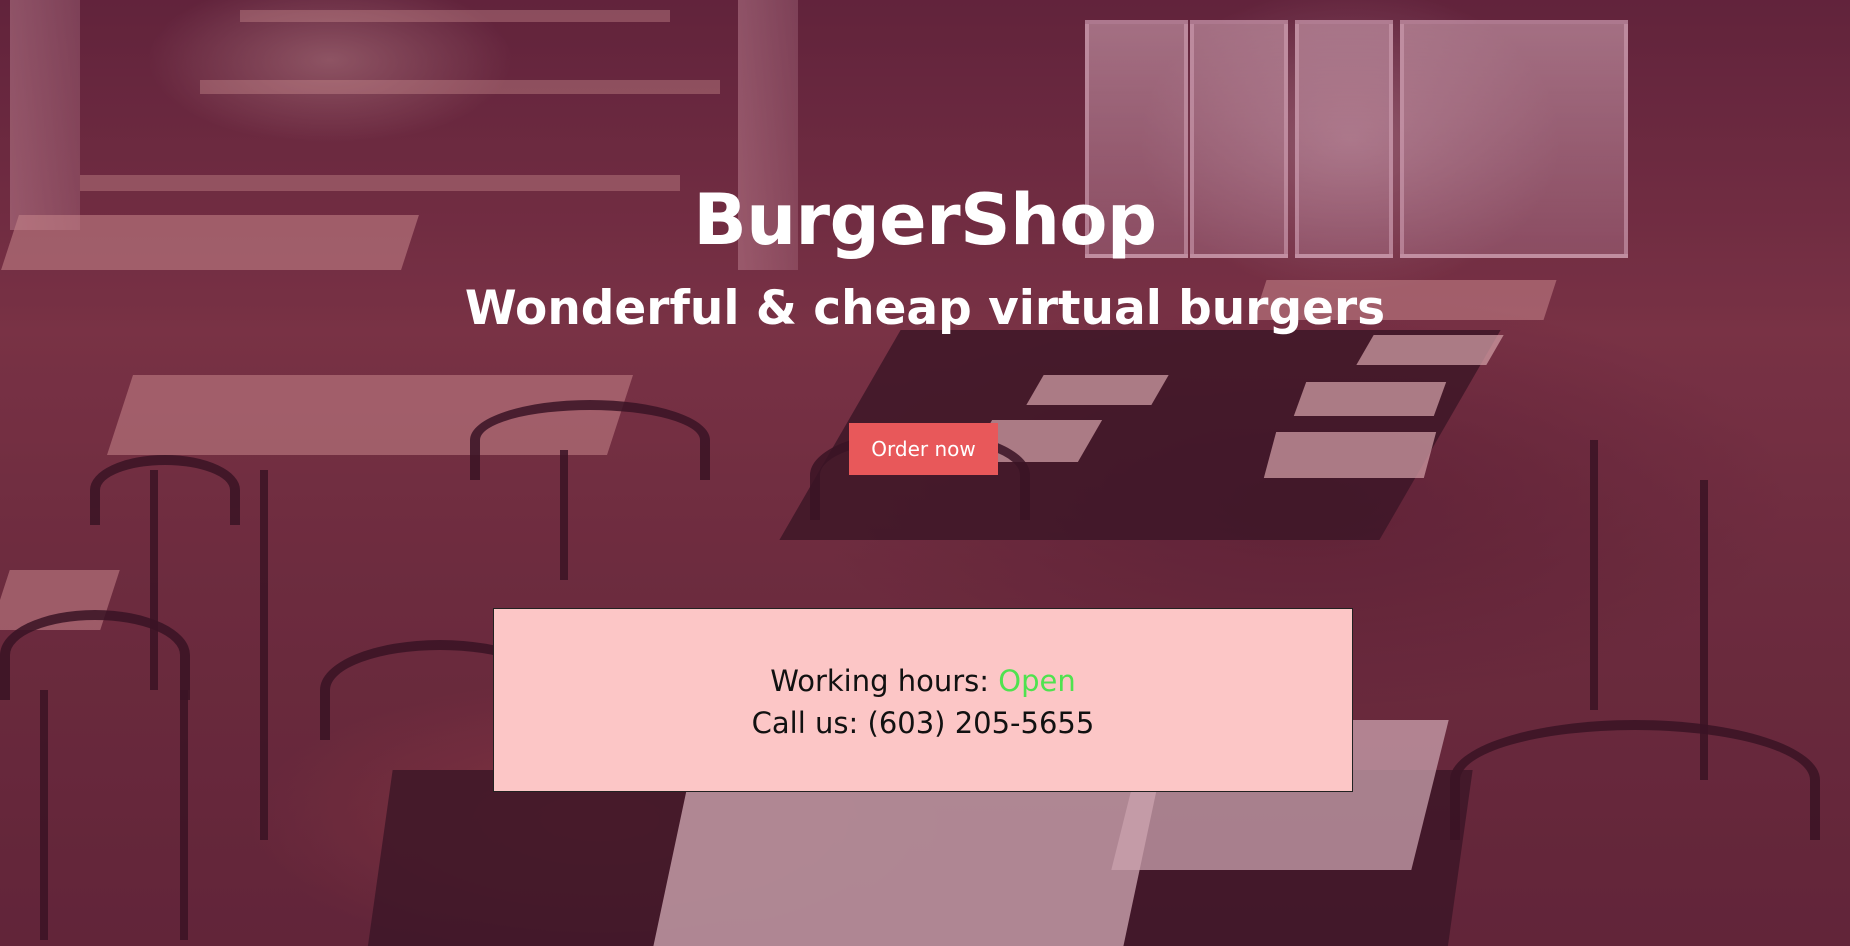 This screenshot has width=1850, height=946. Describe the element at coordinates (809, 723) in the screenshot. I see `call-us-label: Call us:` at that location.